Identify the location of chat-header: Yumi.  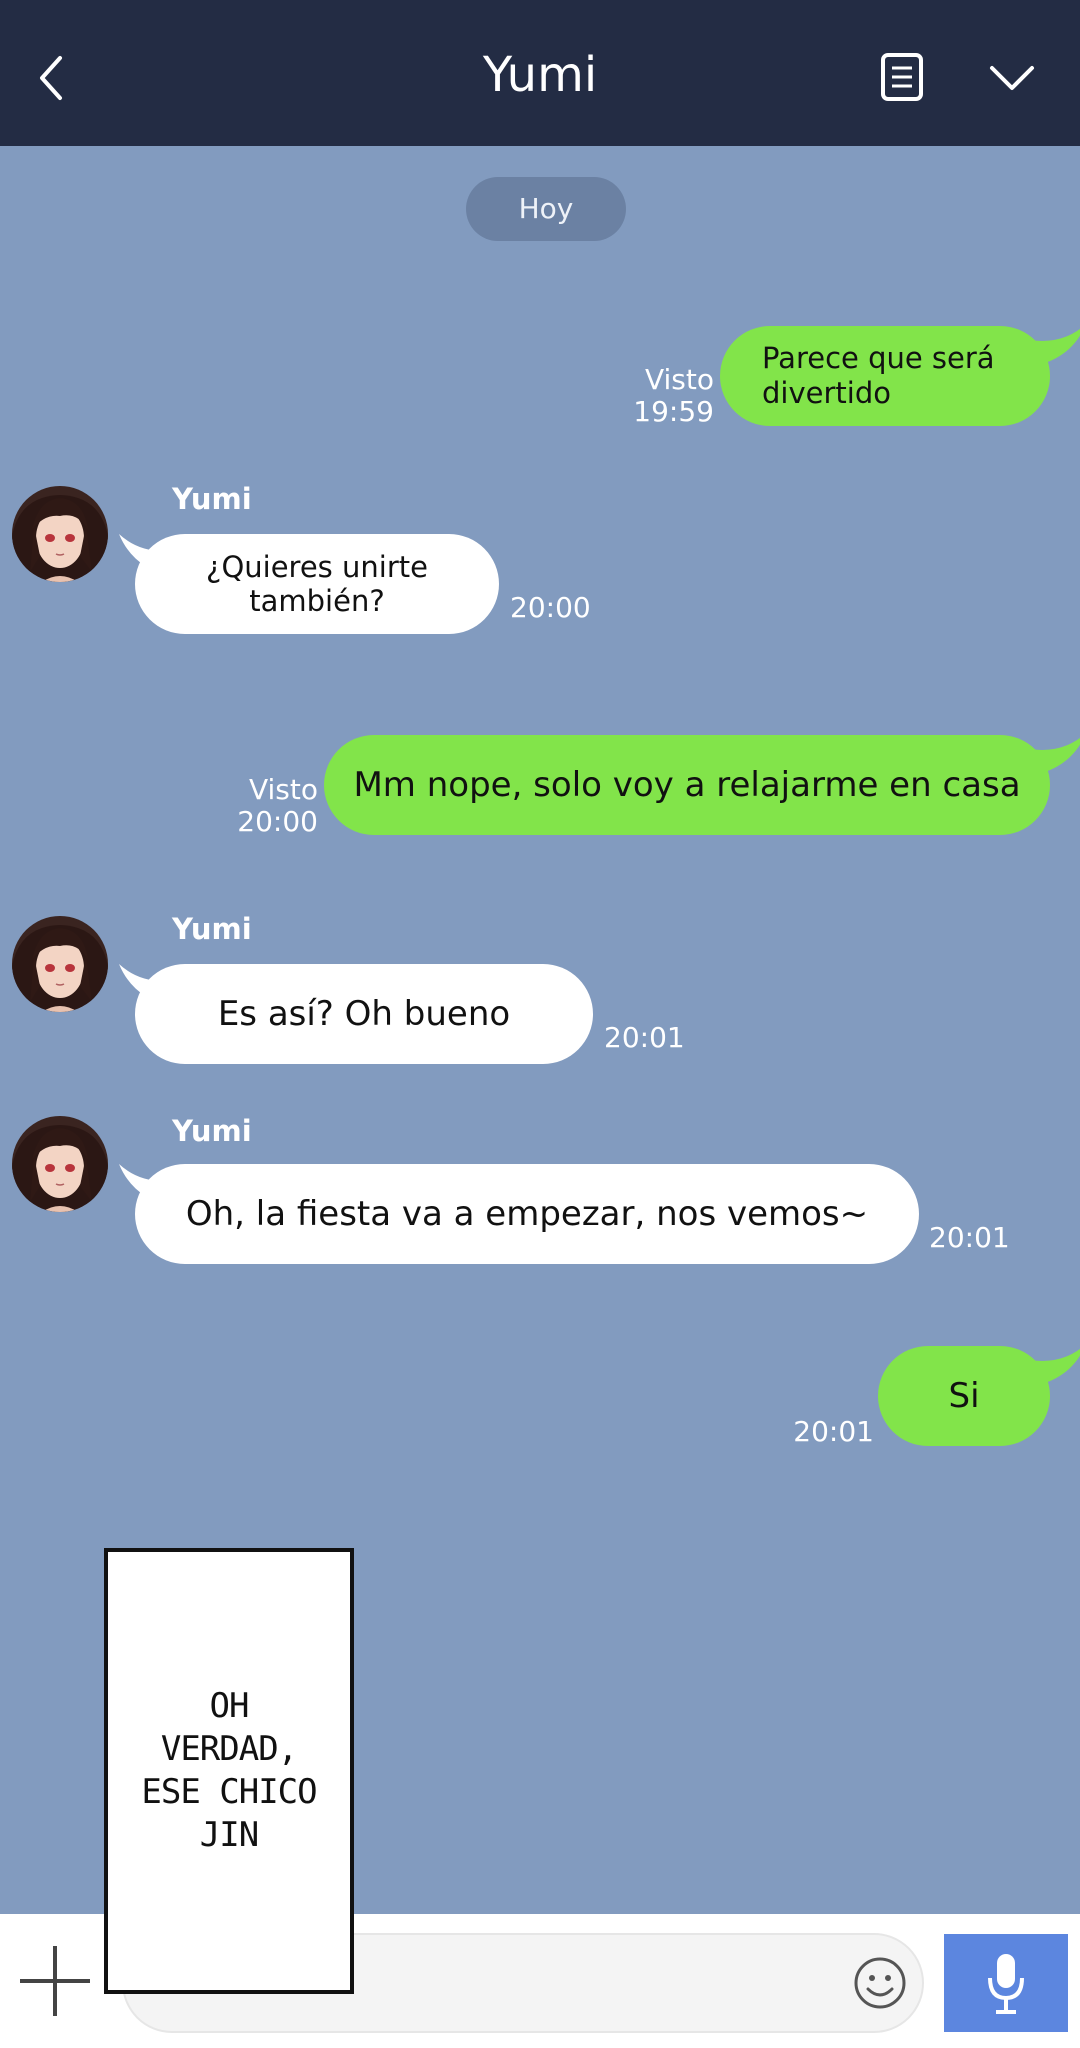
(540, 73).